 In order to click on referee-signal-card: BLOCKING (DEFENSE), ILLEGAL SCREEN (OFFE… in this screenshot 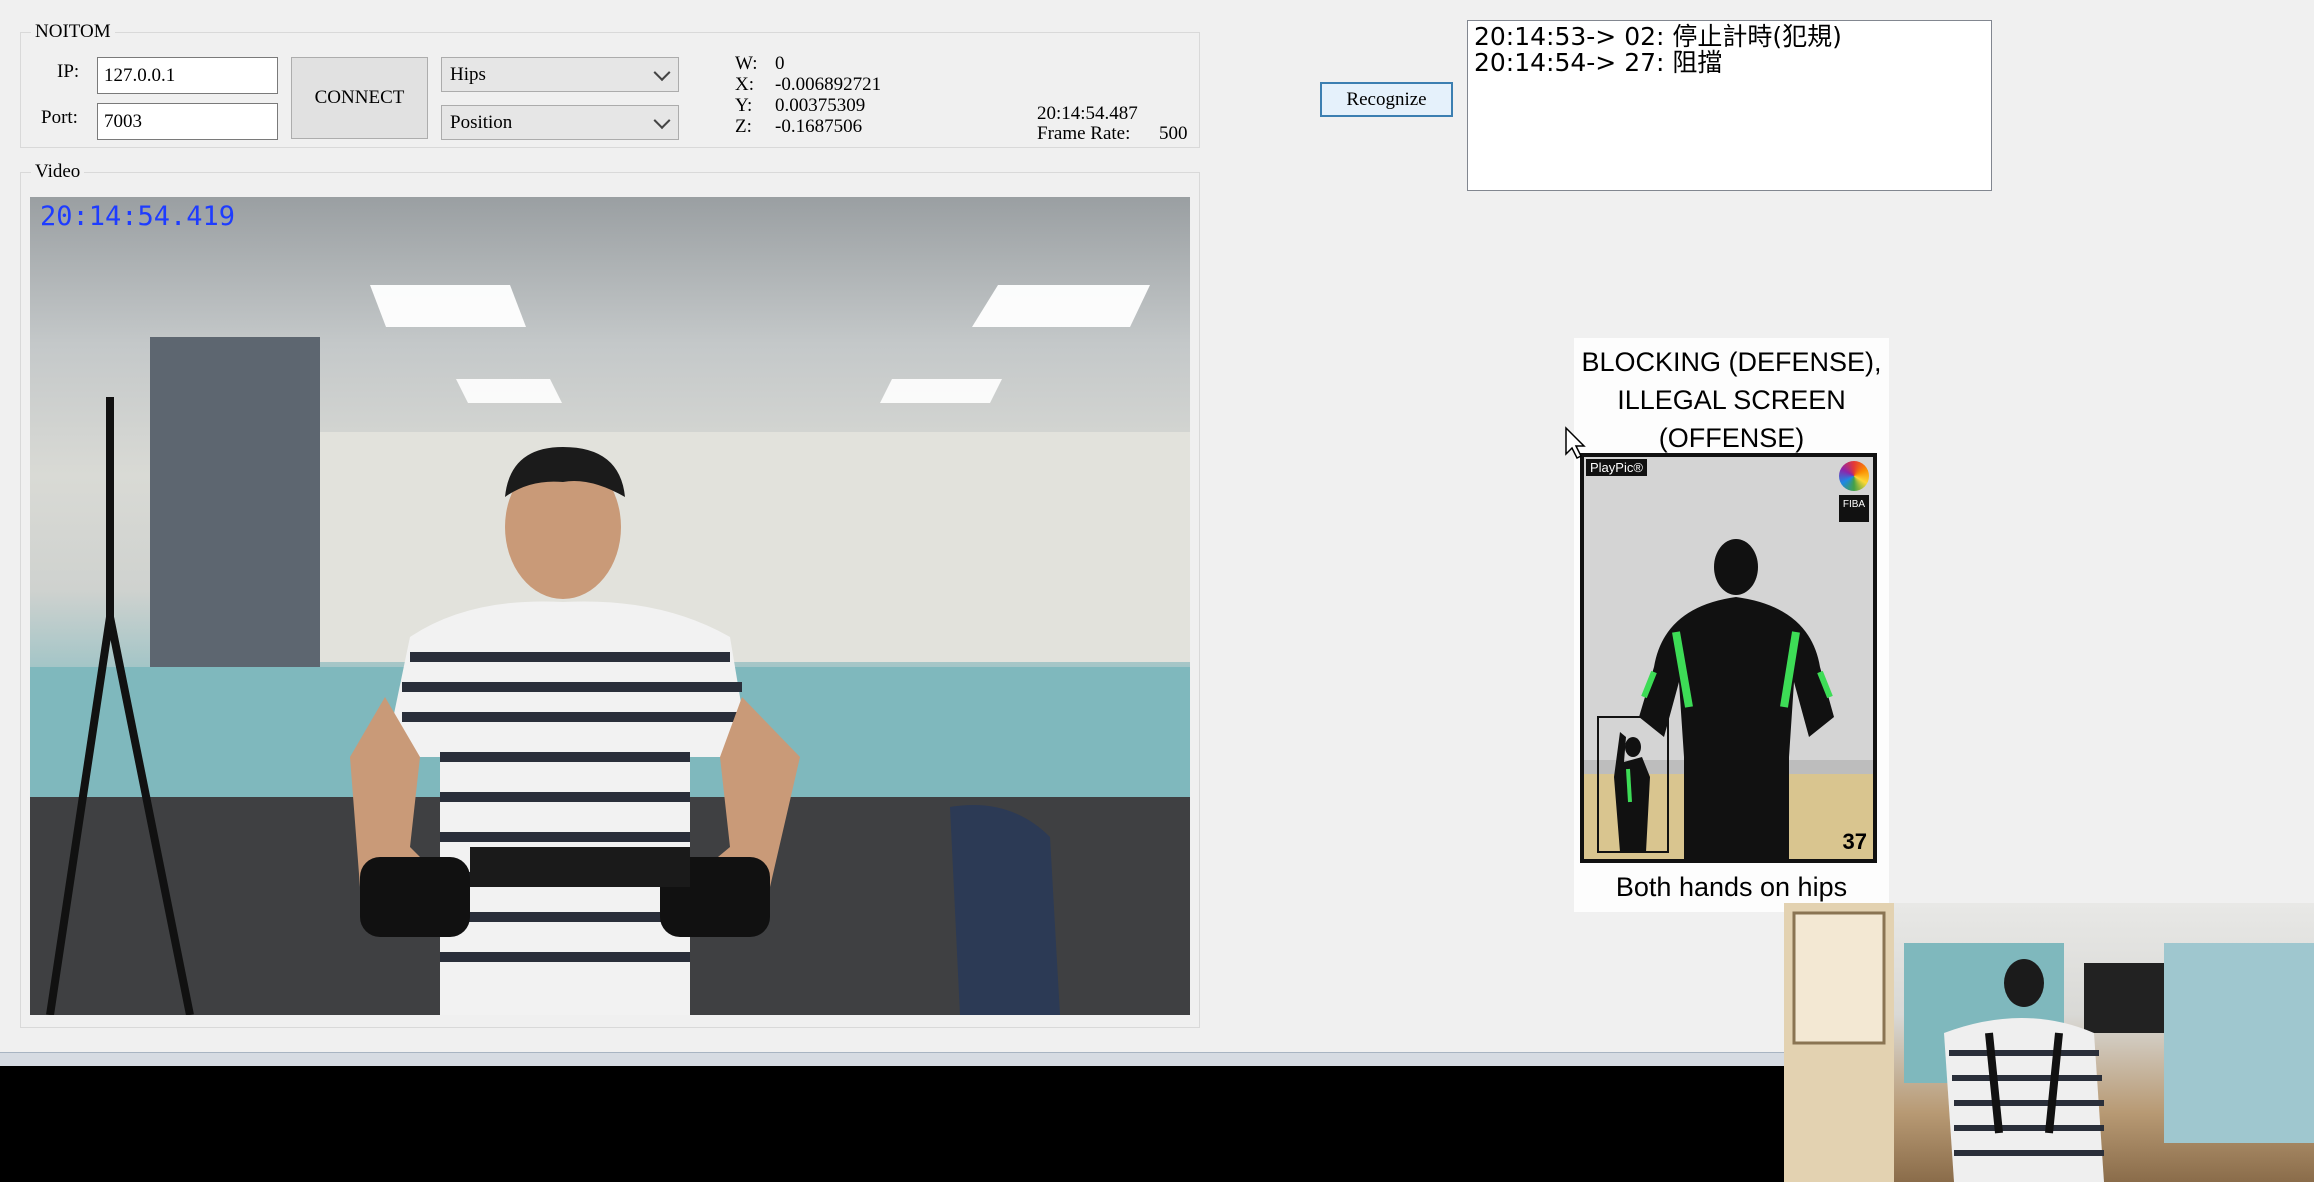, I will do `click(1731, 625)`.